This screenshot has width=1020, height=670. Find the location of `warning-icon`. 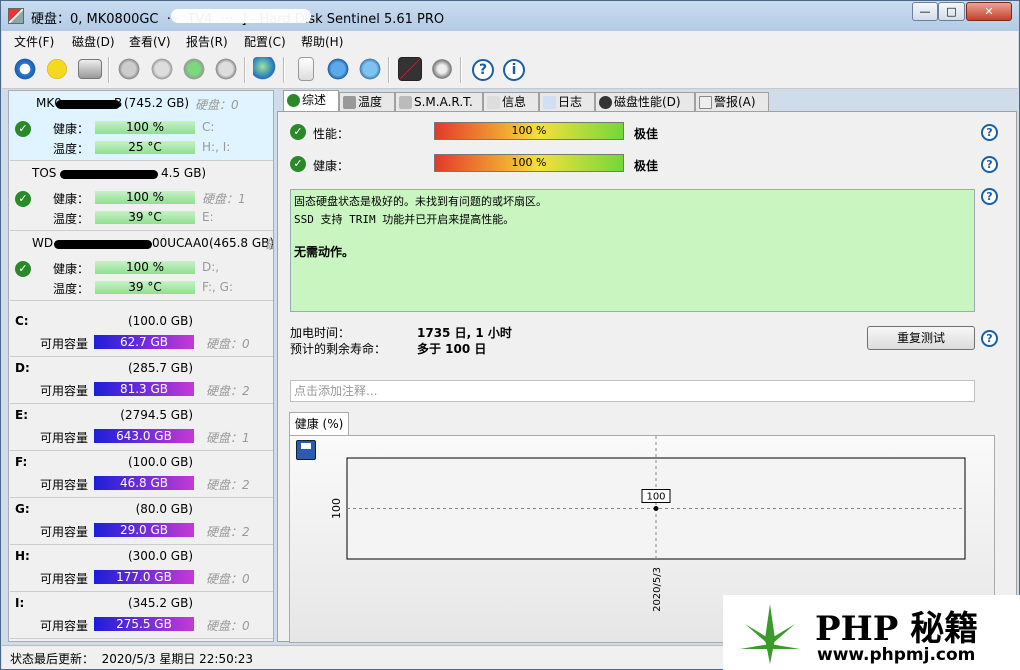

warning-icon is located at coordinates (57, 69).